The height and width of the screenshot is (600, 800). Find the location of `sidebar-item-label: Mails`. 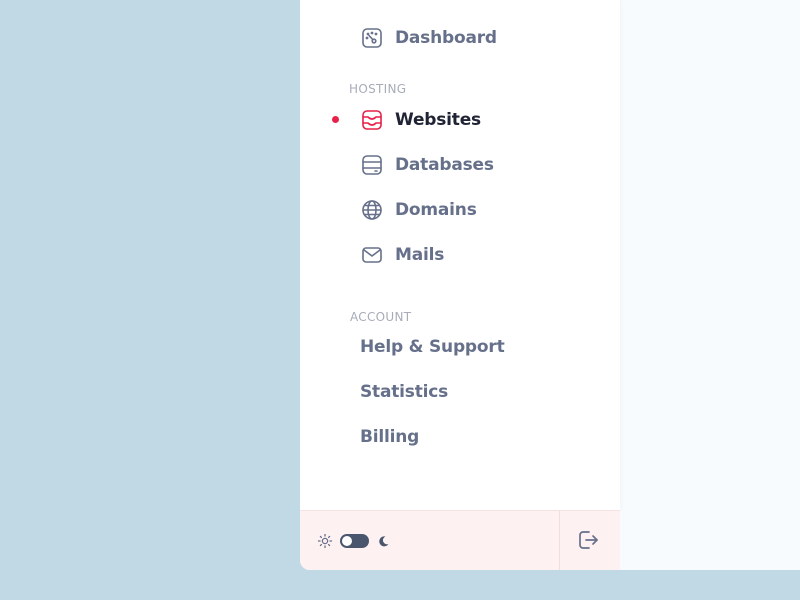

sidebar-item-label: Mails is located at coordinates (420, 255).